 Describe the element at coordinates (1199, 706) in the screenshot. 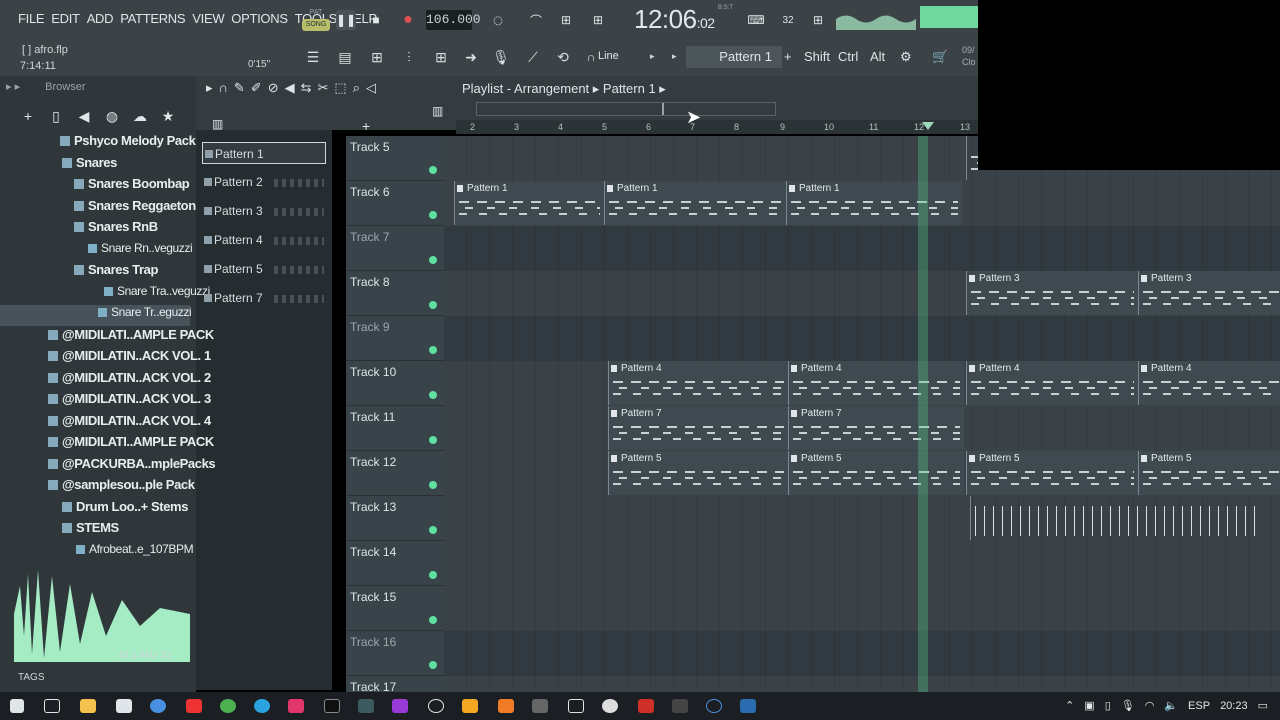

I see `tray-language: ESP` at that location.